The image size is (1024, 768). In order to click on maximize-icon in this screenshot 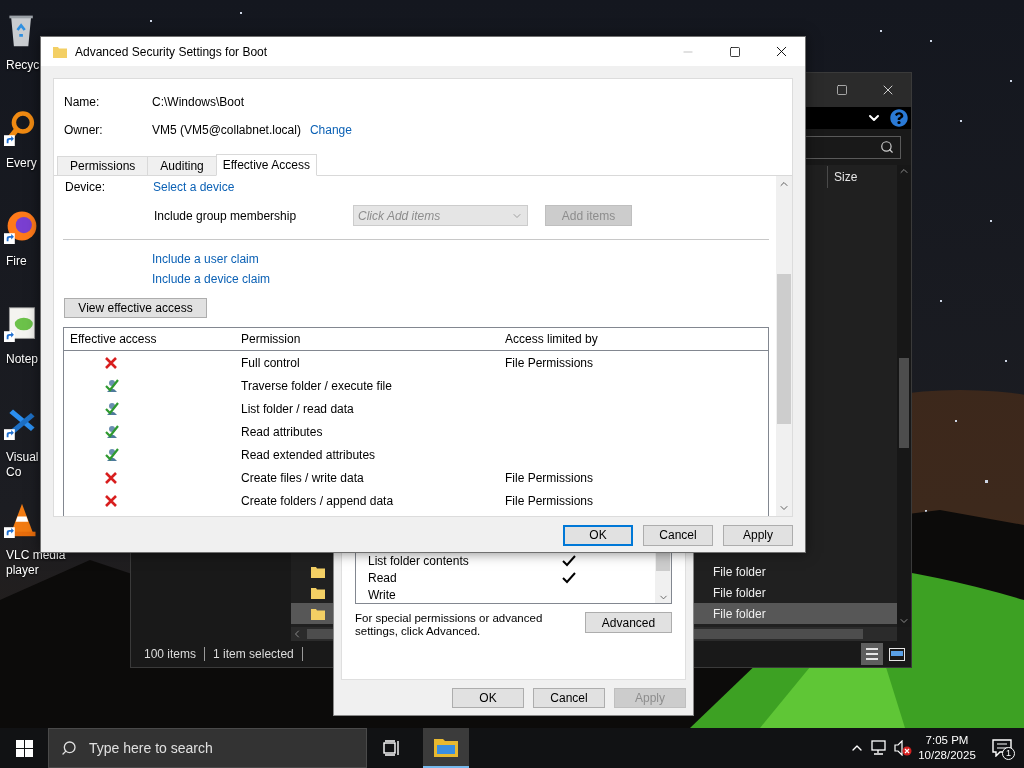, I will do `click(734, 51)`.